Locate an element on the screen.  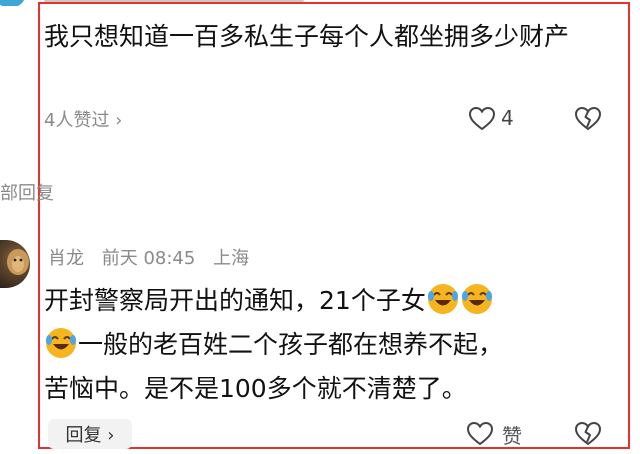
reply-button: 回复 › is located at coordinates (90, 434).